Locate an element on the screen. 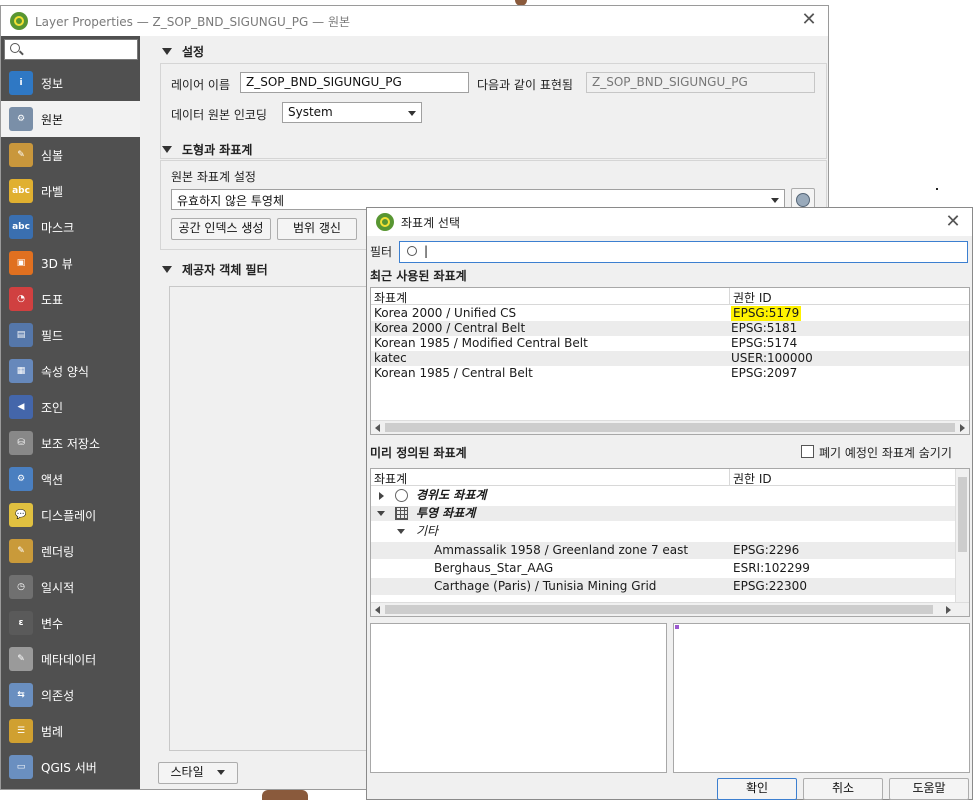 The width and height of the screenshot is (973, 800). style-menu-button: 스타일 is located at coordinates (198, 773).